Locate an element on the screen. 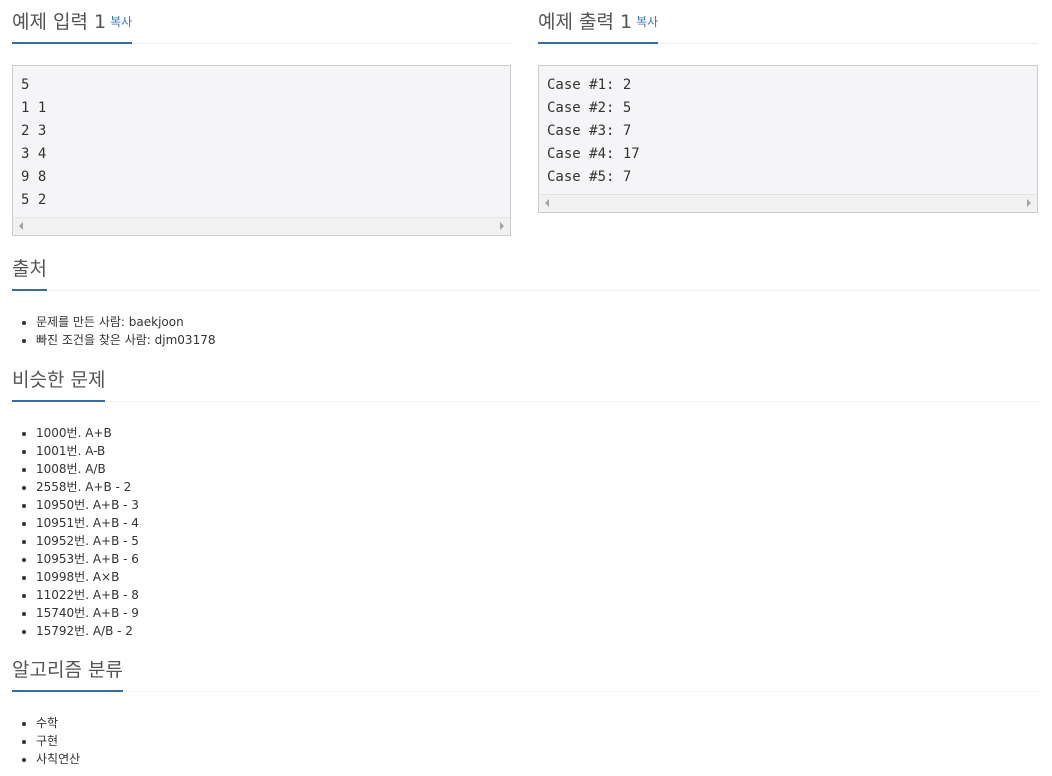  list-item: 문제를 만든 사람: baekjoon is located at coordinates (537, 322).